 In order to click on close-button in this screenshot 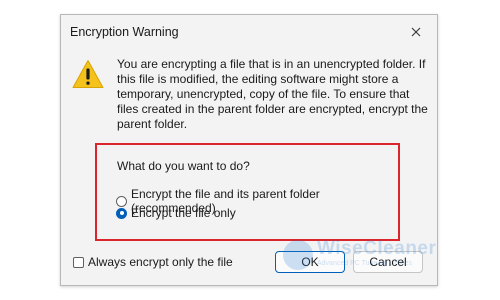, I will do `click(416, 32)`.